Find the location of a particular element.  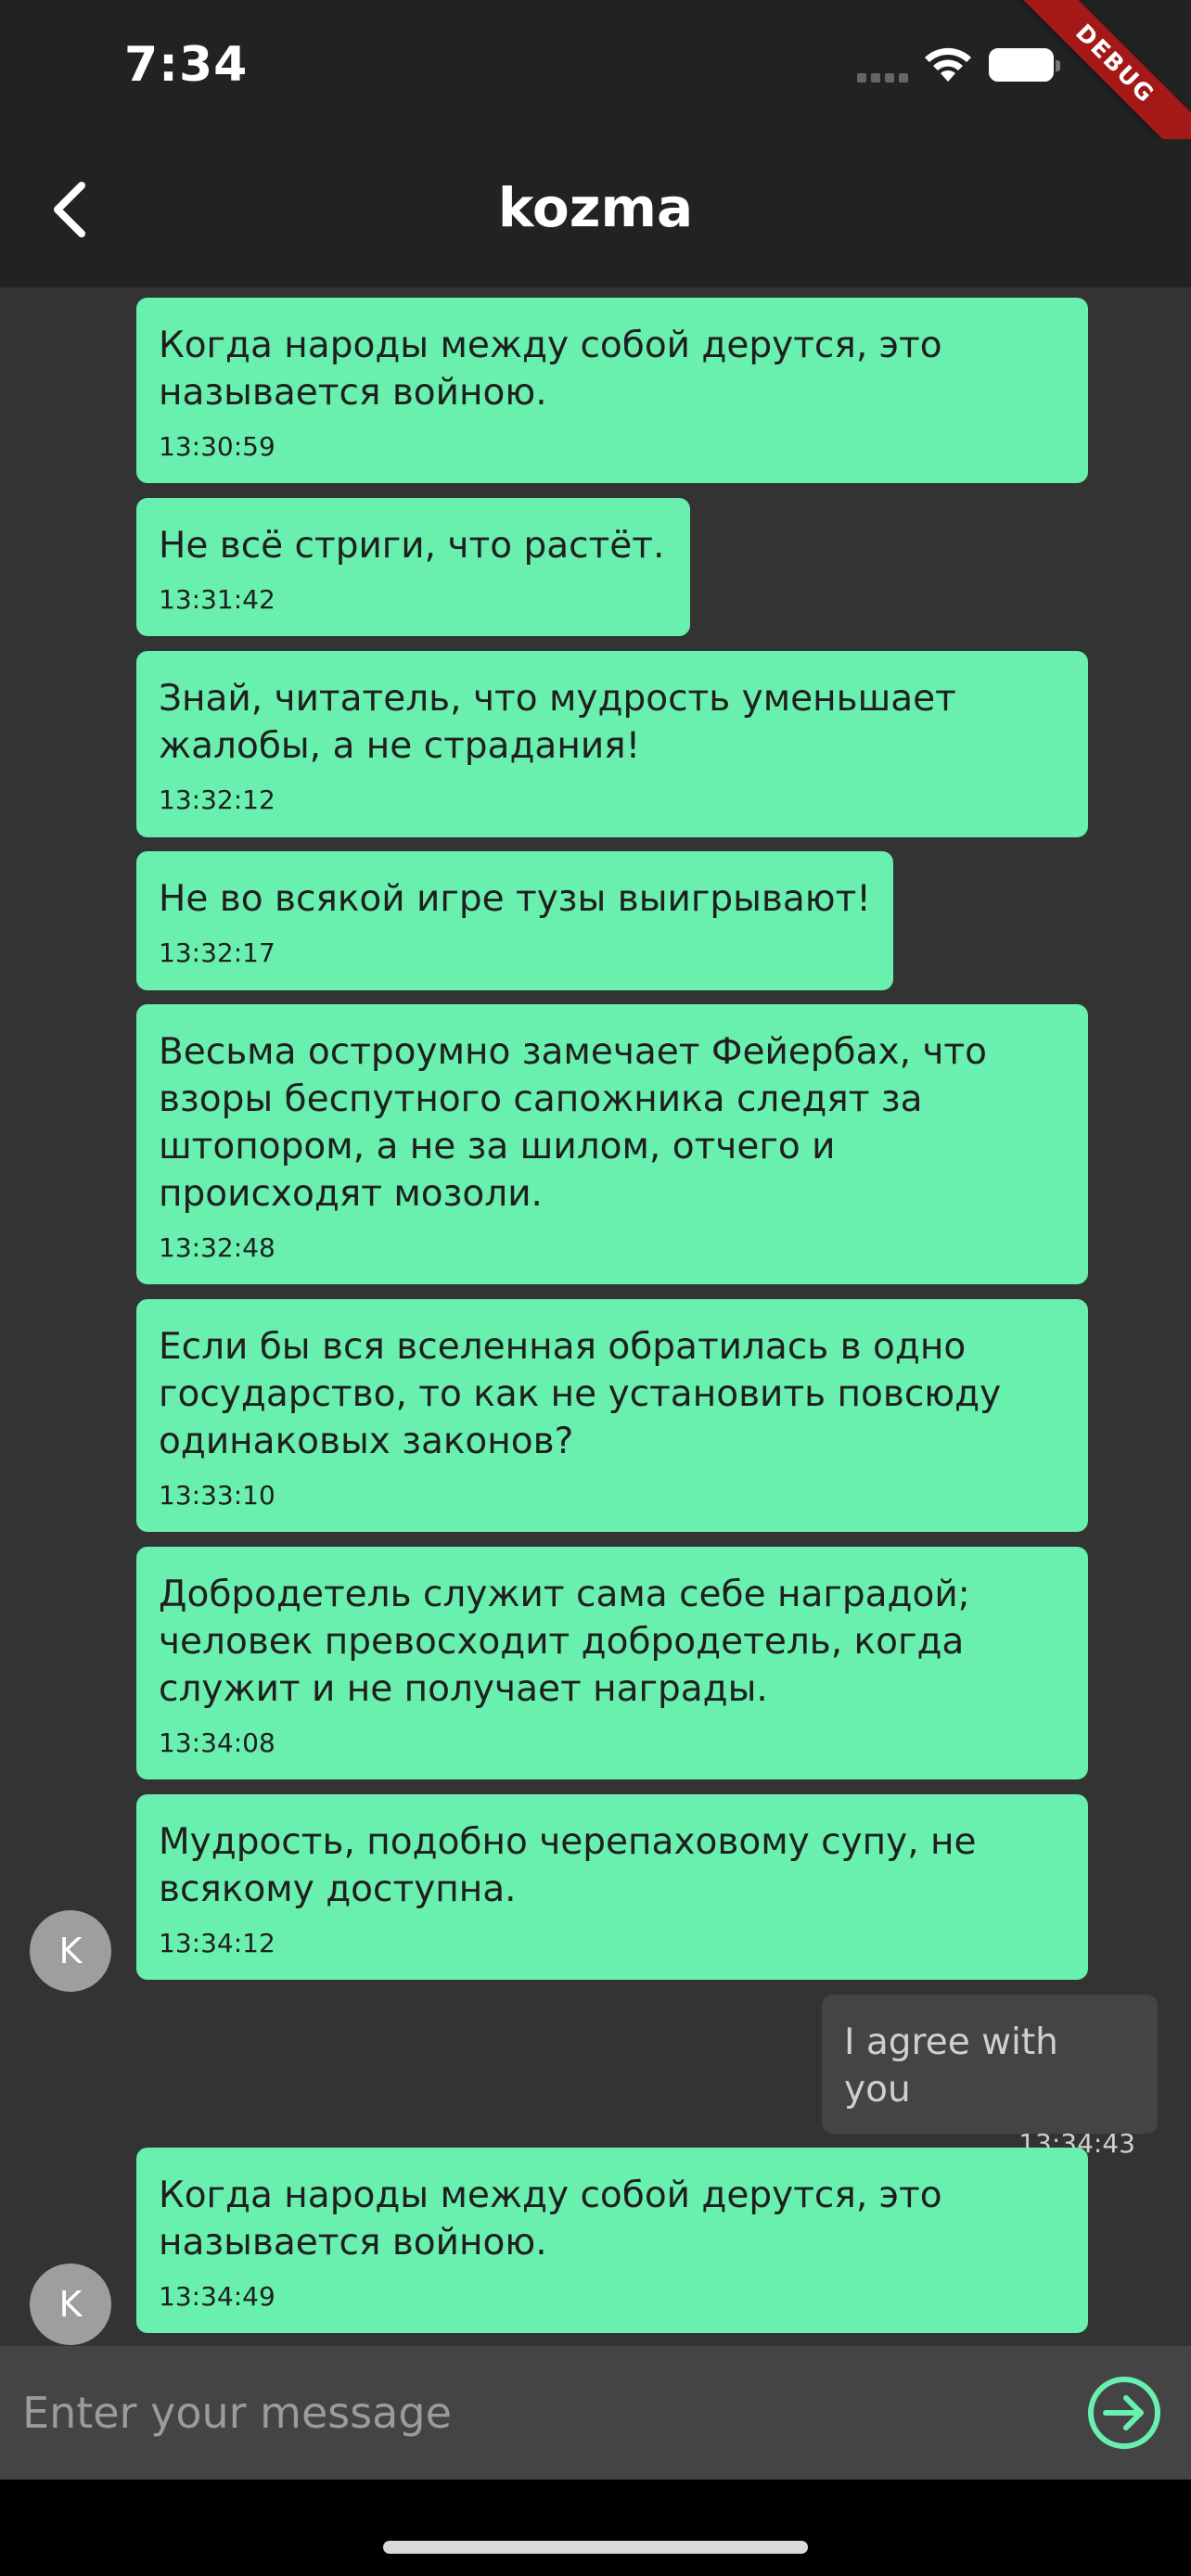

message-time: 13:32:48 is located at coordinates (217, 1247).